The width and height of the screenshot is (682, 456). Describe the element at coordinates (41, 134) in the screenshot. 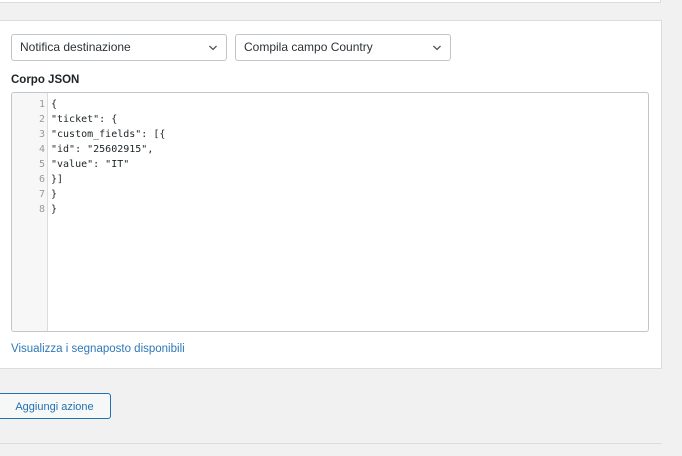

I see `line-number: 3` at that location.